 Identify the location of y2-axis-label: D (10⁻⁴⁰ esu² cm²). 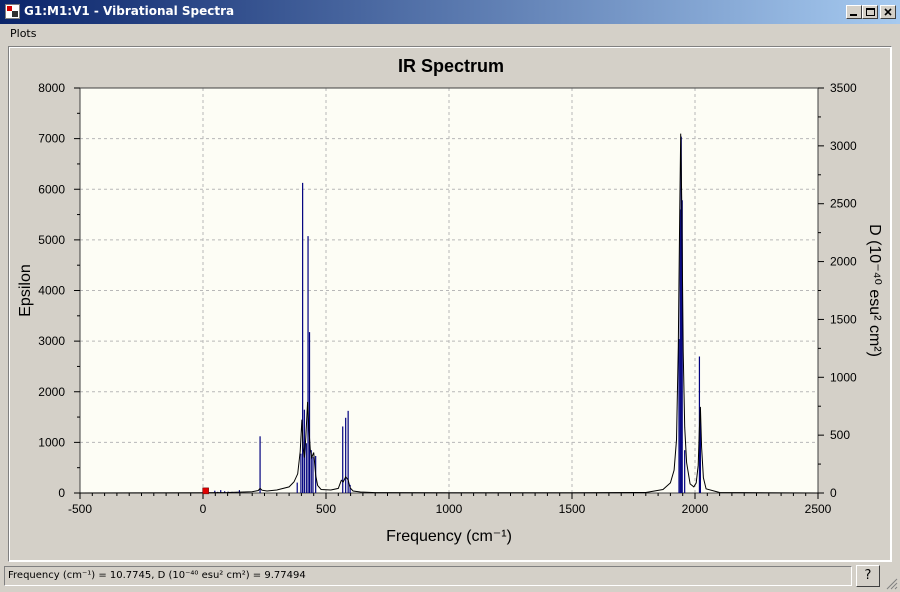
(874, 290).